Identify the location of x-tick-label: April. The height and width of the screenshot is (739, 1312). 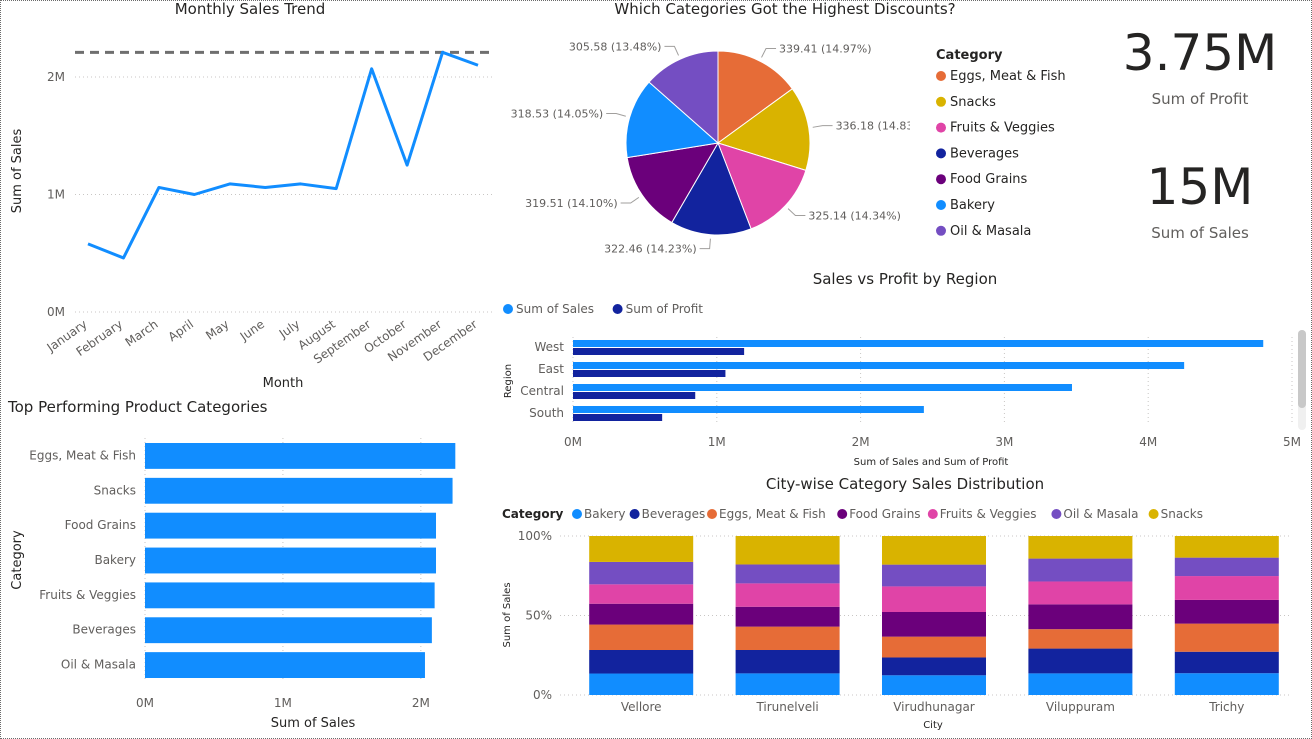
(181, 330).